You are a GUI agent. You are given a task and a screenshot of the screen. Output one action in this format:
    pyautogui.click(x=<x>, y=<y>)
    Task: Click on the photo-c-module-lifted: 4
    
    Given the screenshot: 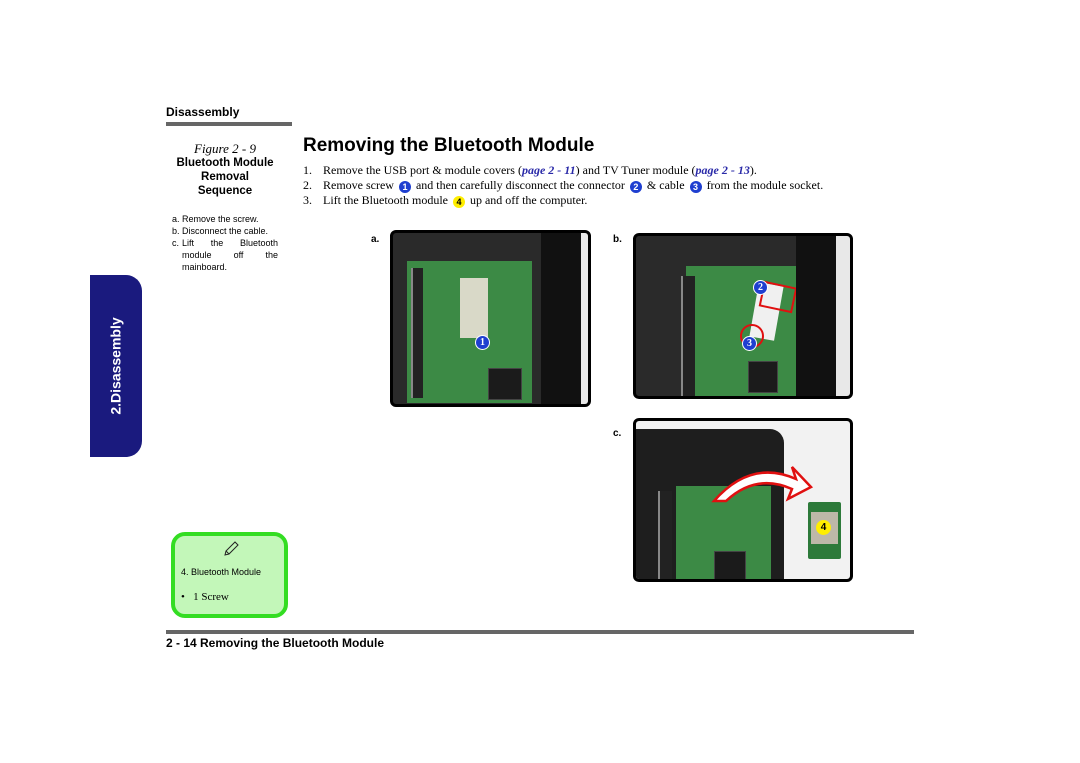 What is the action you would take?
    pyautogui.click(x=743, y=500)
    